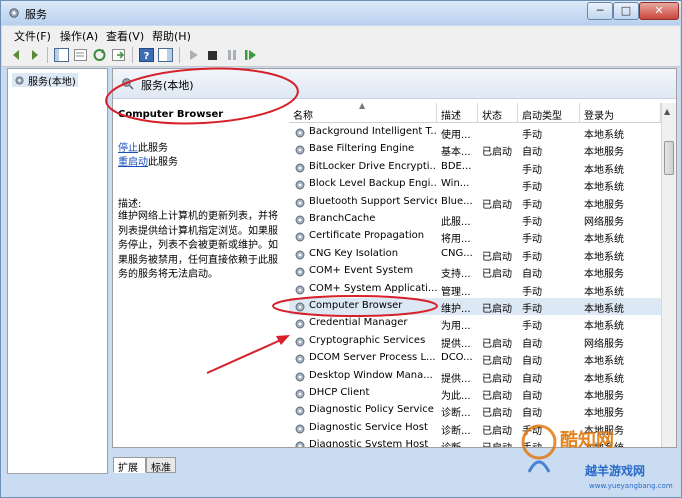 This screenshot has height=498, width=682. What do you see at coordinates (165, 55) in the screenshot?
I see `show-hide-action-pane-icon` at bounding box center [165, 55].